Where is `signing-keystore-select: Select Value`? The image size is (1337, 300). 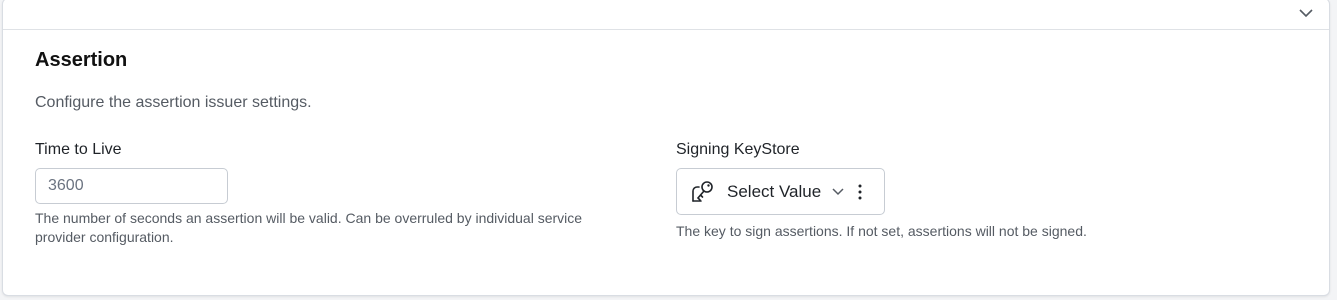 signing-keystore-select: Select Value is located at coordinates (780, 191).